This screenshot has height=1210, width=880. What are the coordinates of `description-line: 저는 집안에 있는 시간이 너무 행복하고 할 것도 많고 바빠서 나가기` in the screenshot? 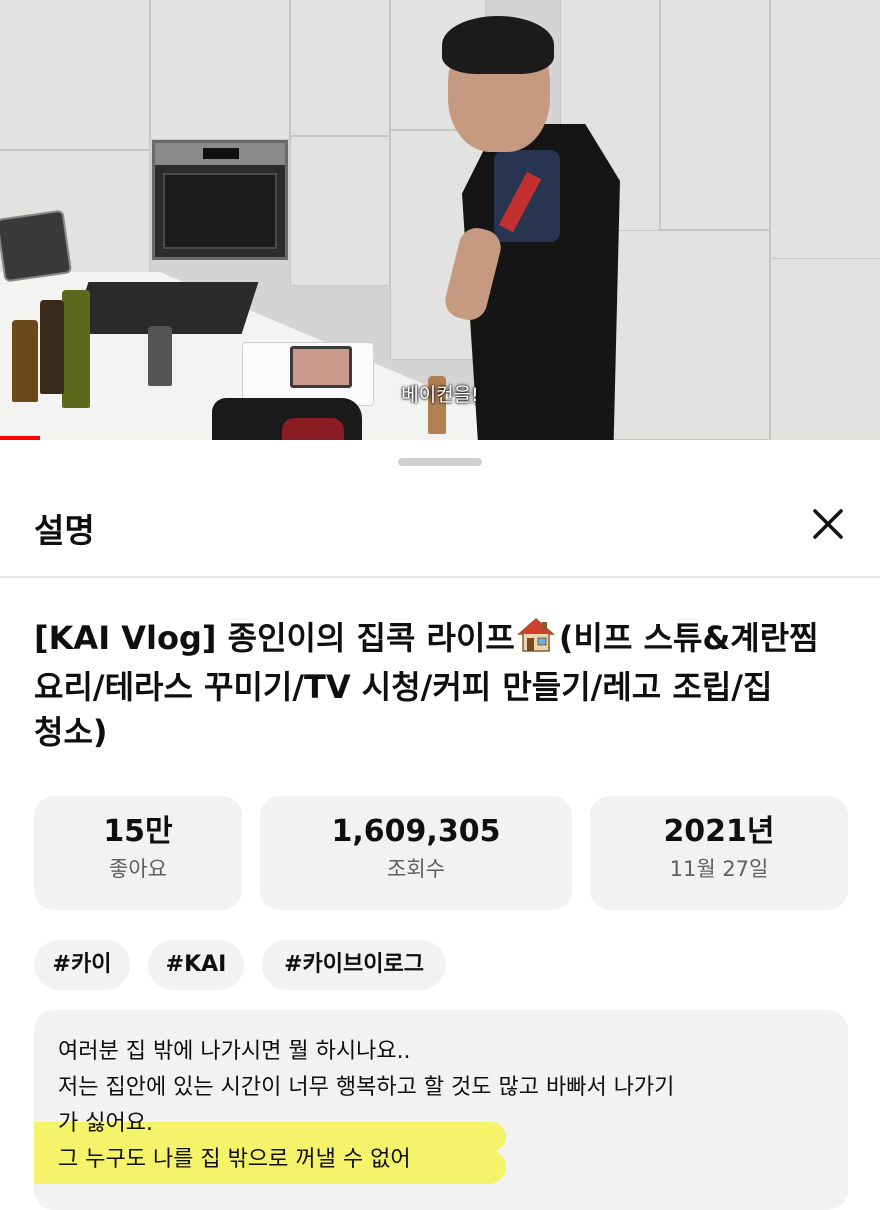 It's located at (366, 1087).